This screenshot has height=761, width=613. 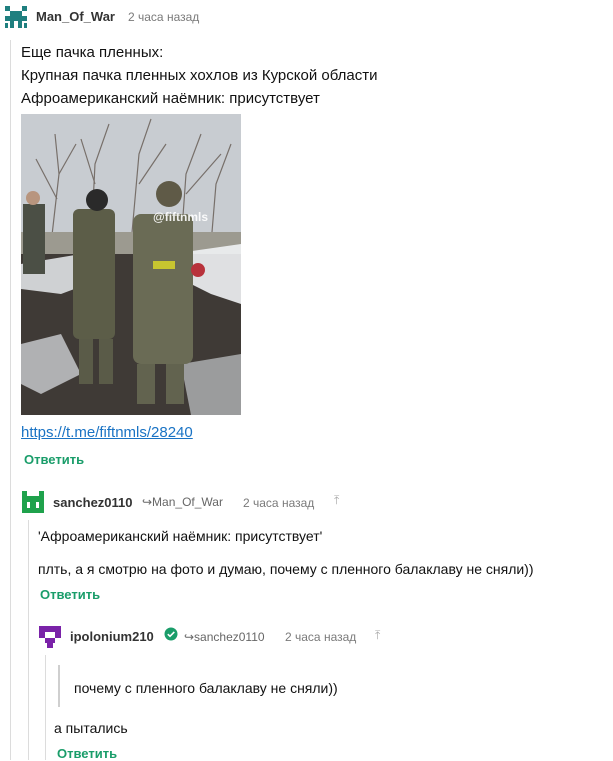 What do you see at coordinates (75, 16) in the screenshot?
I see `username: Man_Of_War` at bounding box center [75, 16].